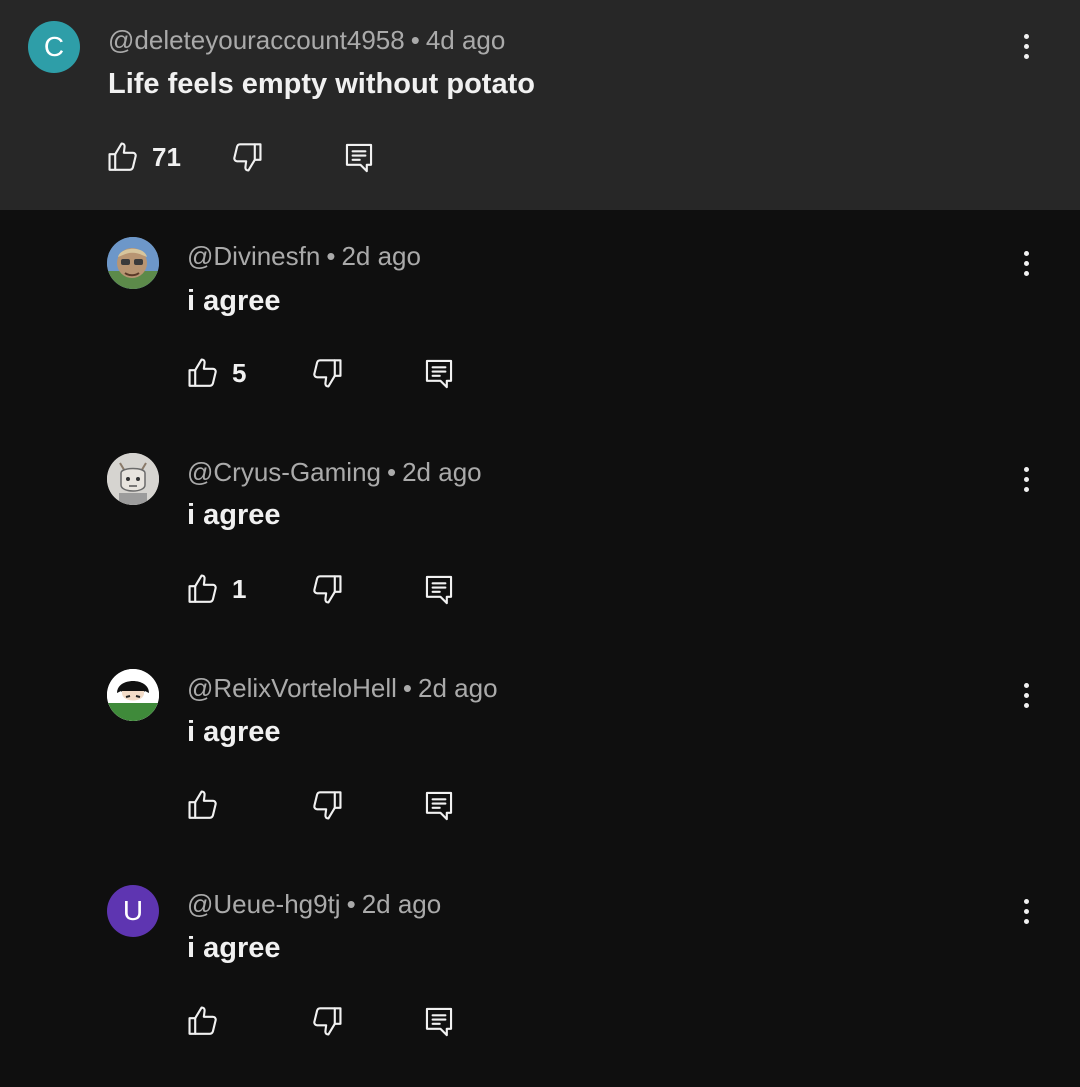  I want to click on avatar: C, so click(54, 47).